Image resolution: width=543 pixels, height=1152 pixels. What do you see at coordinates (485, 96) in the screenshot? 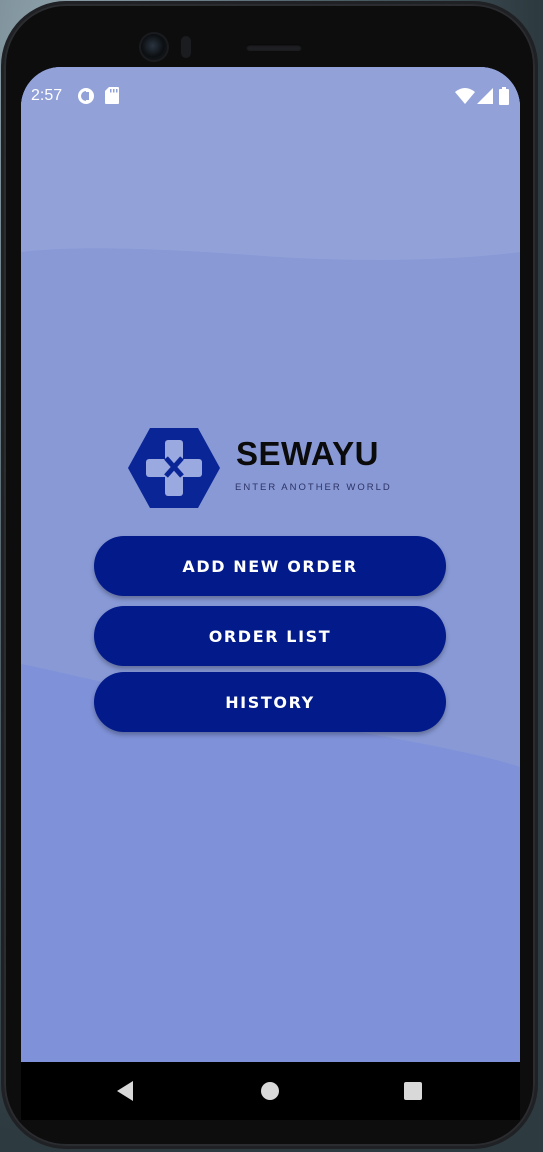
I see `signal-icon` at bounding box center [485, 96].